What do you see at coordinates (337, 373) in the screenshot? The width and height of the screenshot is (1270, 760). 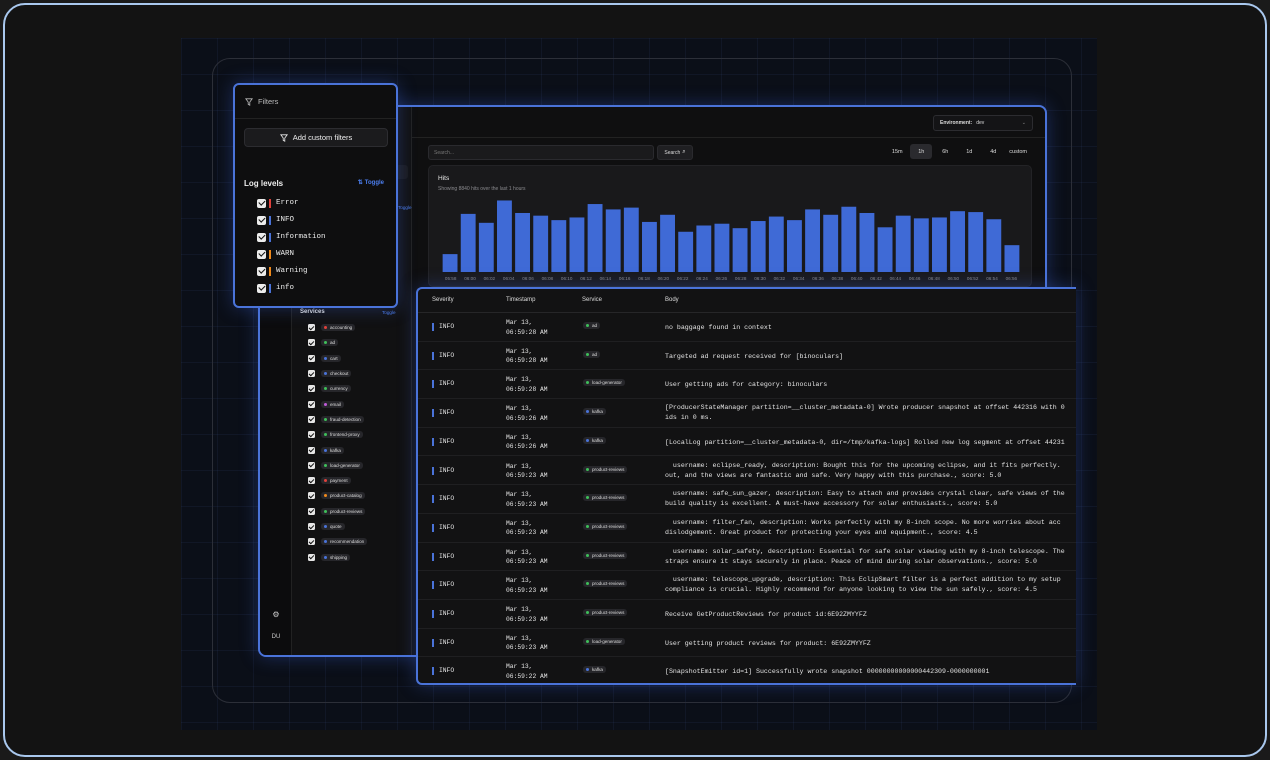 I see `service-item: checkout` at bounding box center [337, 373].